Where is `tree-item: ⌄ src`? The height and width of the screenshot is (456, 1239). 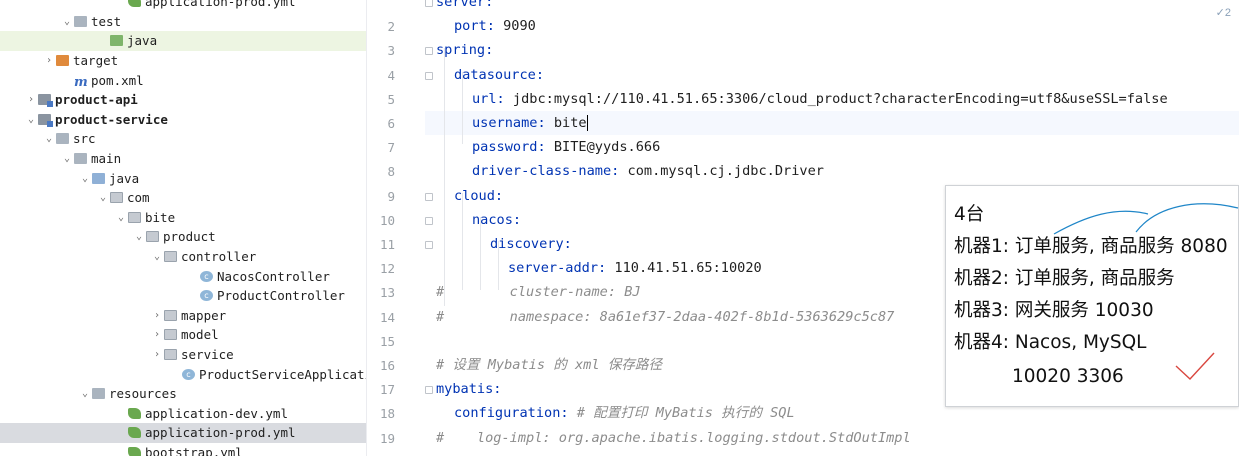
tree-item: ⌄ src is located at coordinates (183, 139).